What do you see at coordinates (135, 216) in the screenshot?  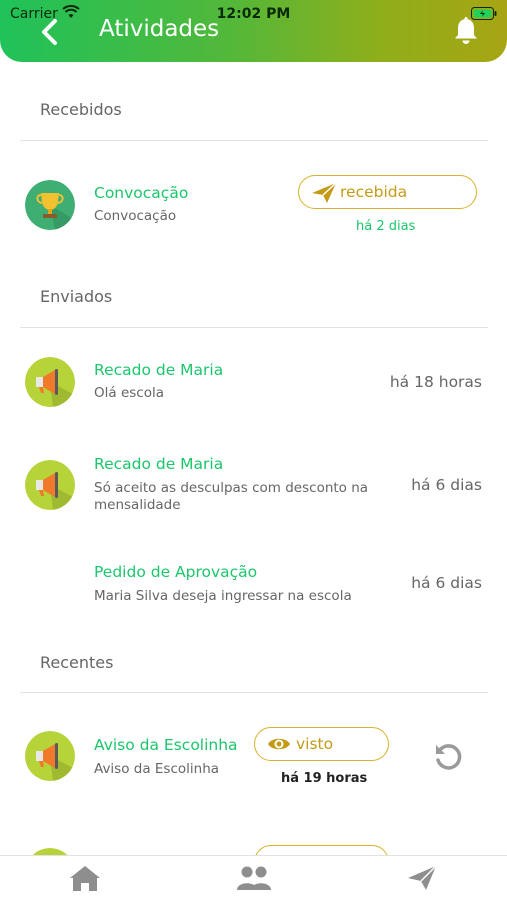 I see `item-subtitle: Convocação` at bounding box center [135, 216].